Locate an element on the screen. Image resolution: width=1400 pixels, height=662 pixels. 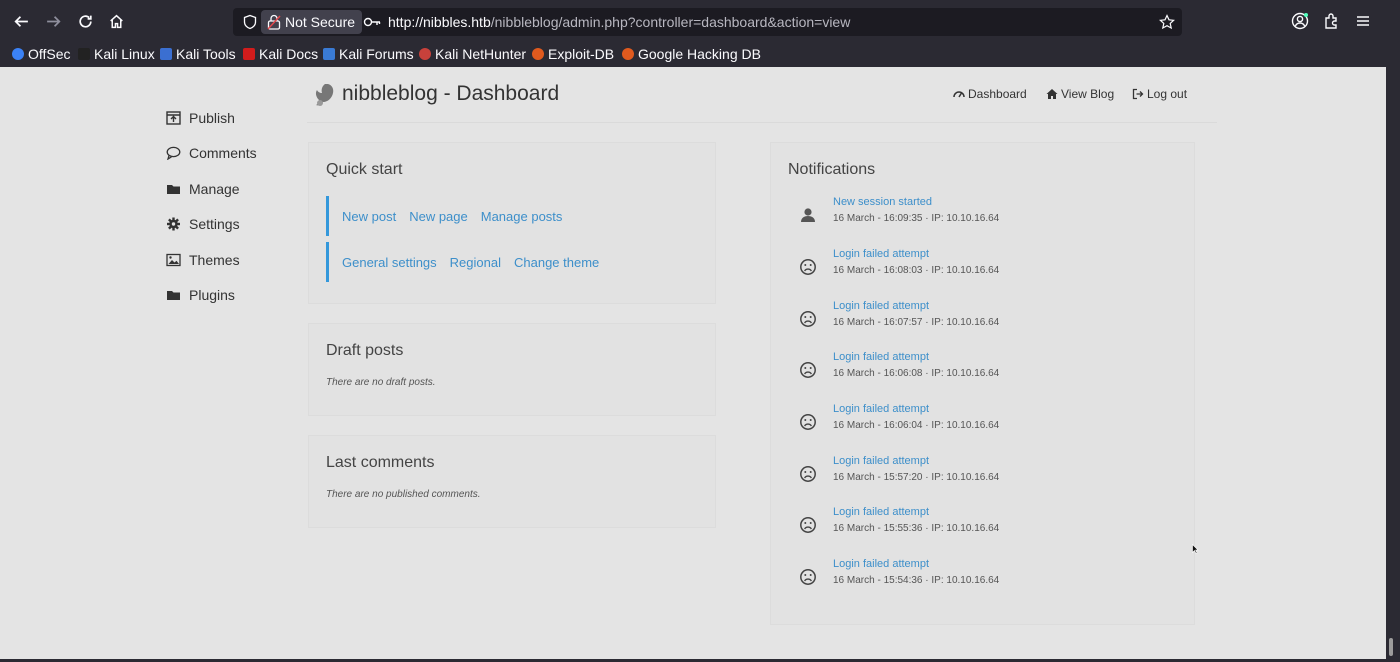
home-button is located at coordinates (116, 21).